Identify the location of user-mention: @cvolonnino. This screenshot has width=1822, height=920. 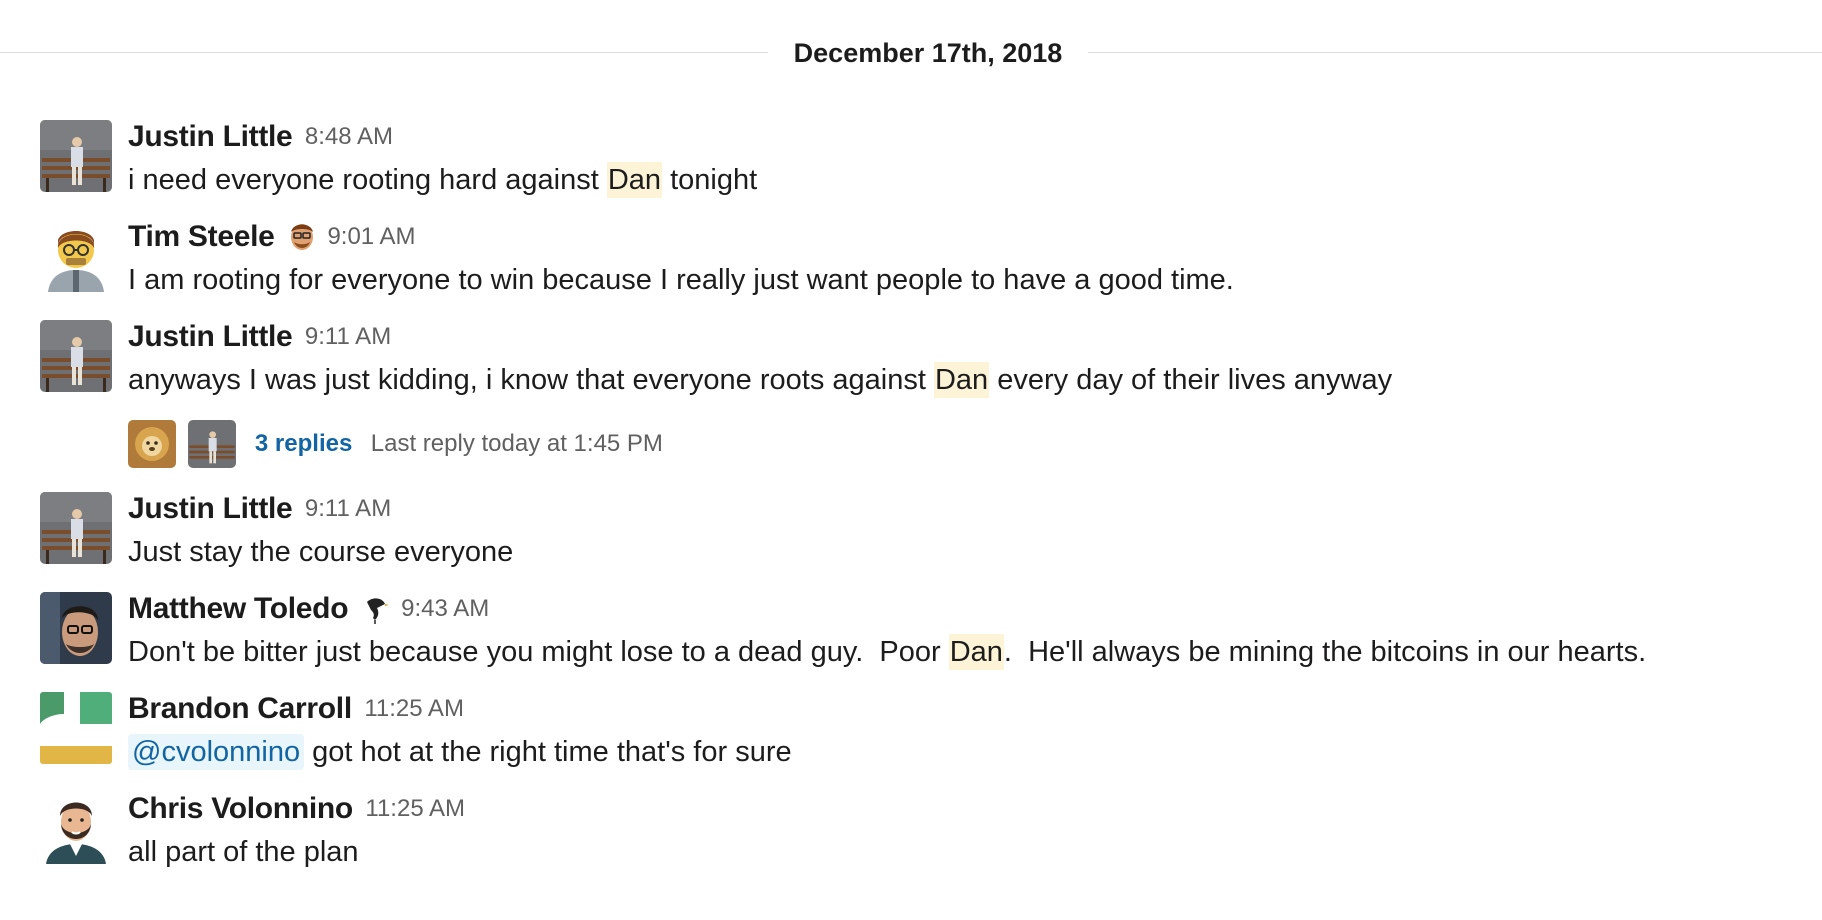
(216, 752).